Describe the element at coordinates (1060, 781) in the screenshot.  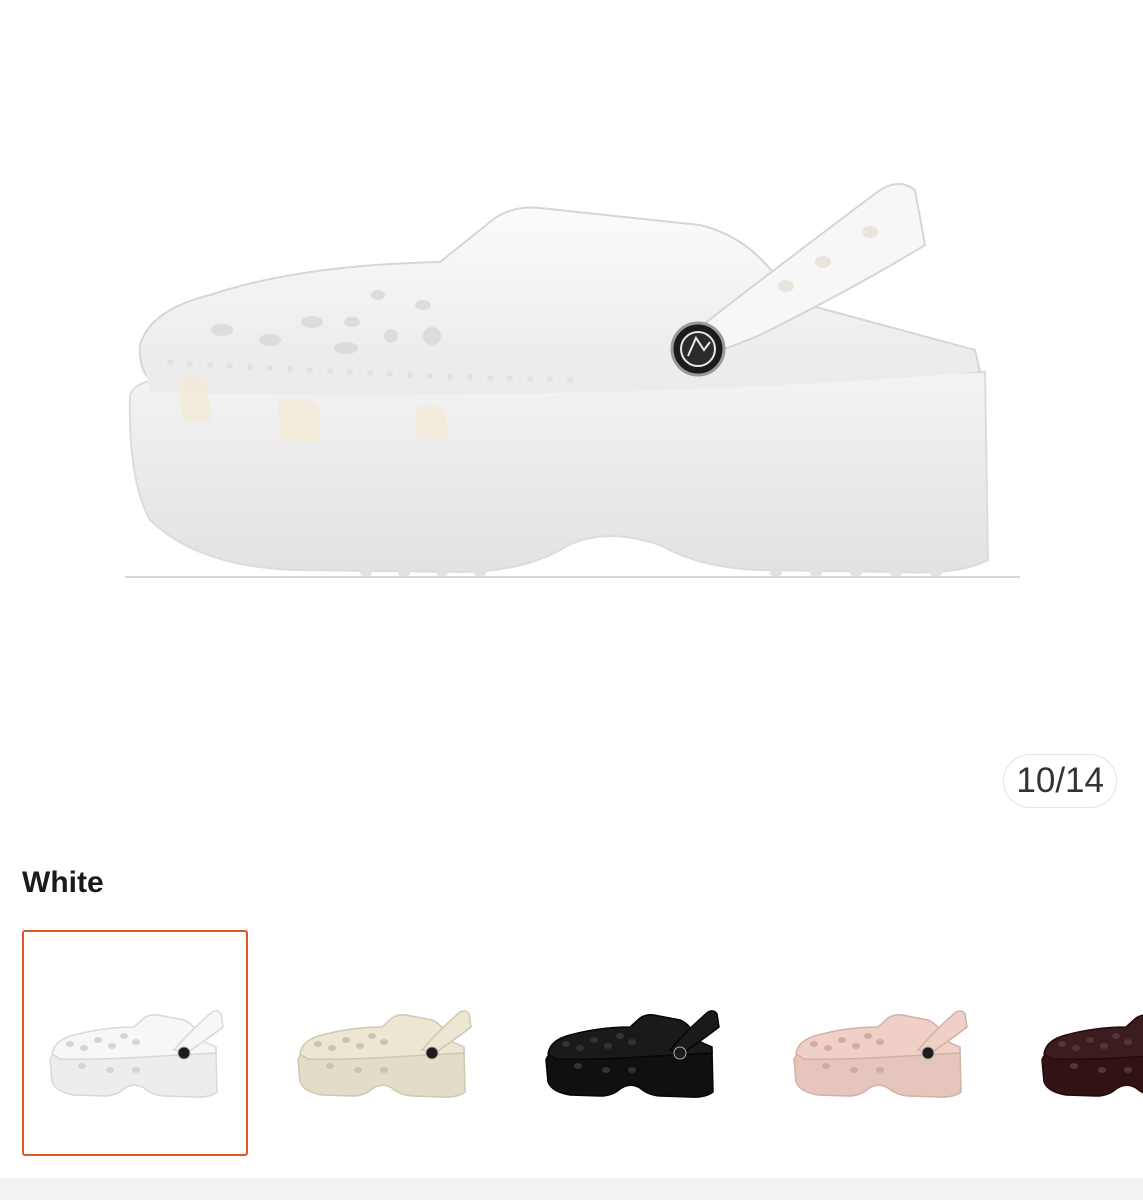
I see `image-counter: 10/14` at that location.